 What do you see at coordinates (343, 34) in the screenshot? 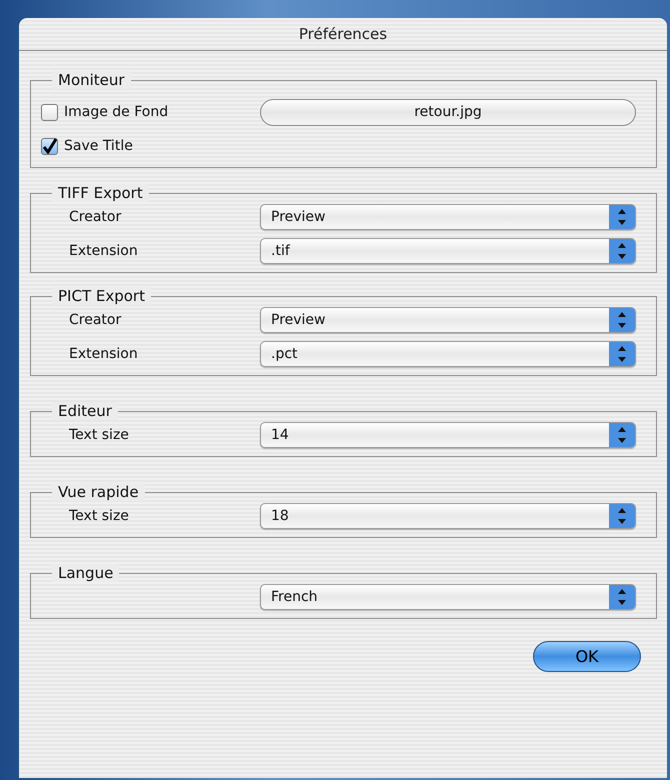
I see `window-title: Préférences` at bounding box center [343, 34].